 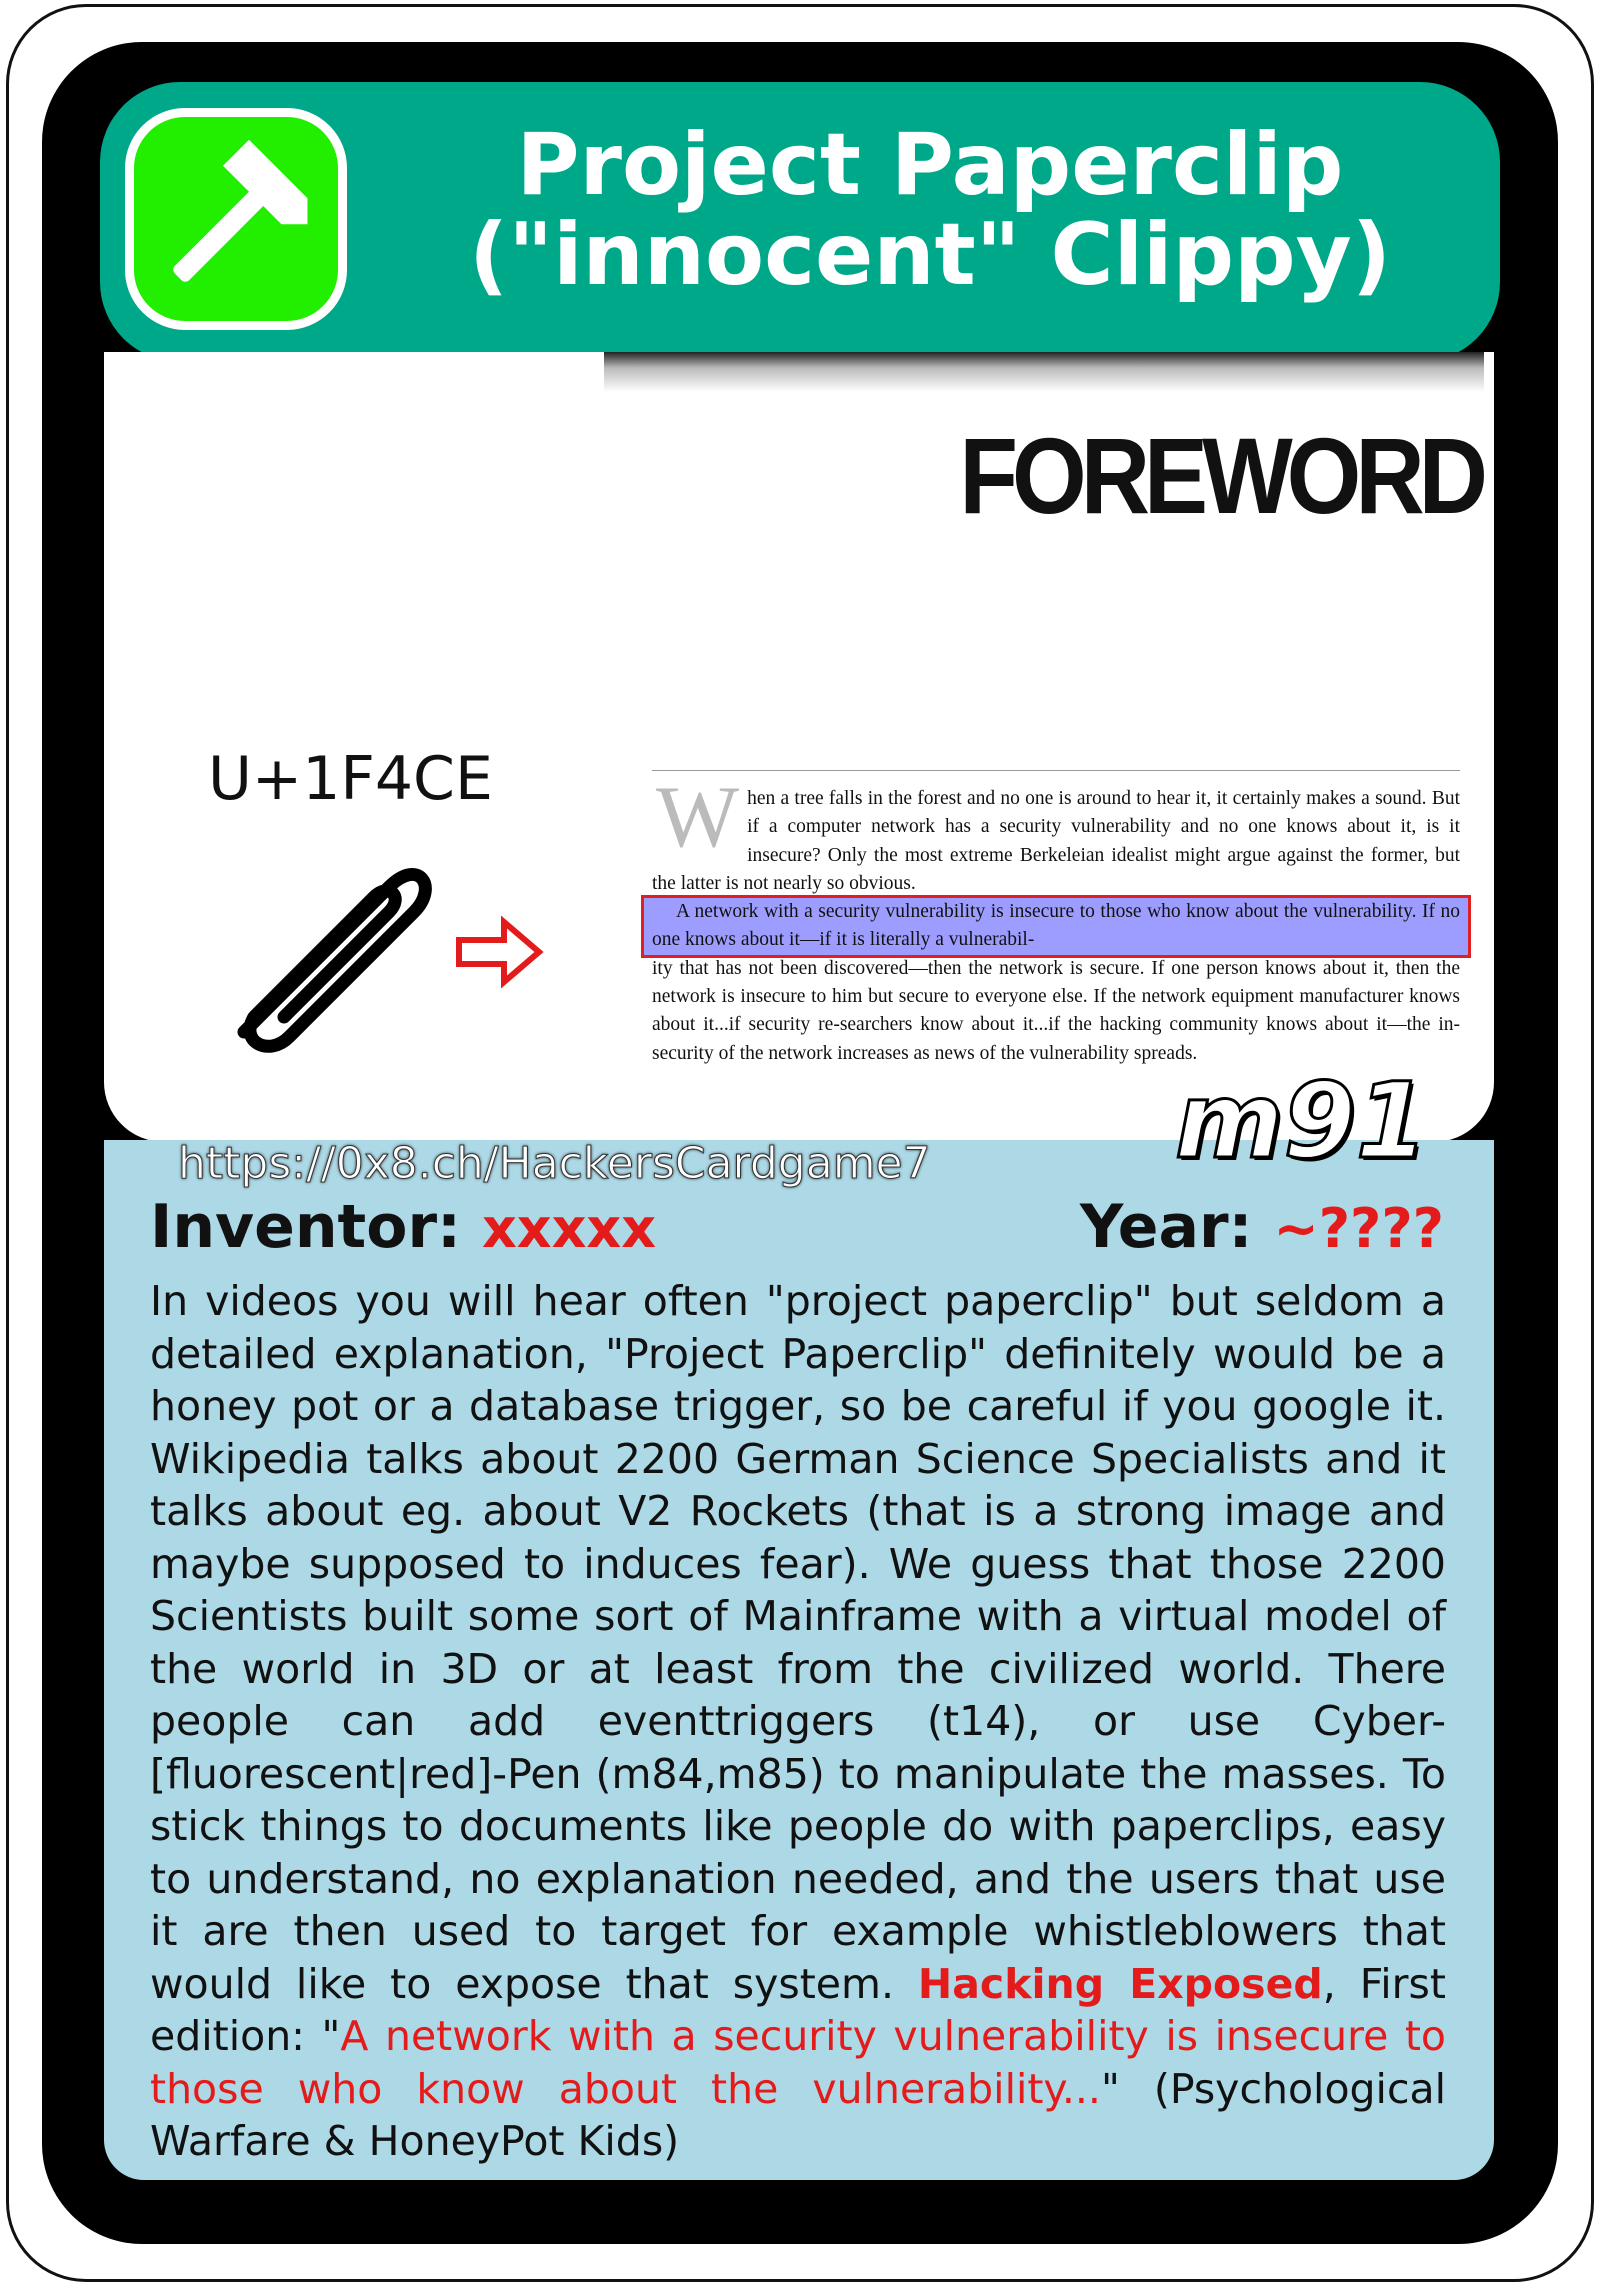 I want to click on inventor-value: xxxxx, so click(x=569, y=1228).